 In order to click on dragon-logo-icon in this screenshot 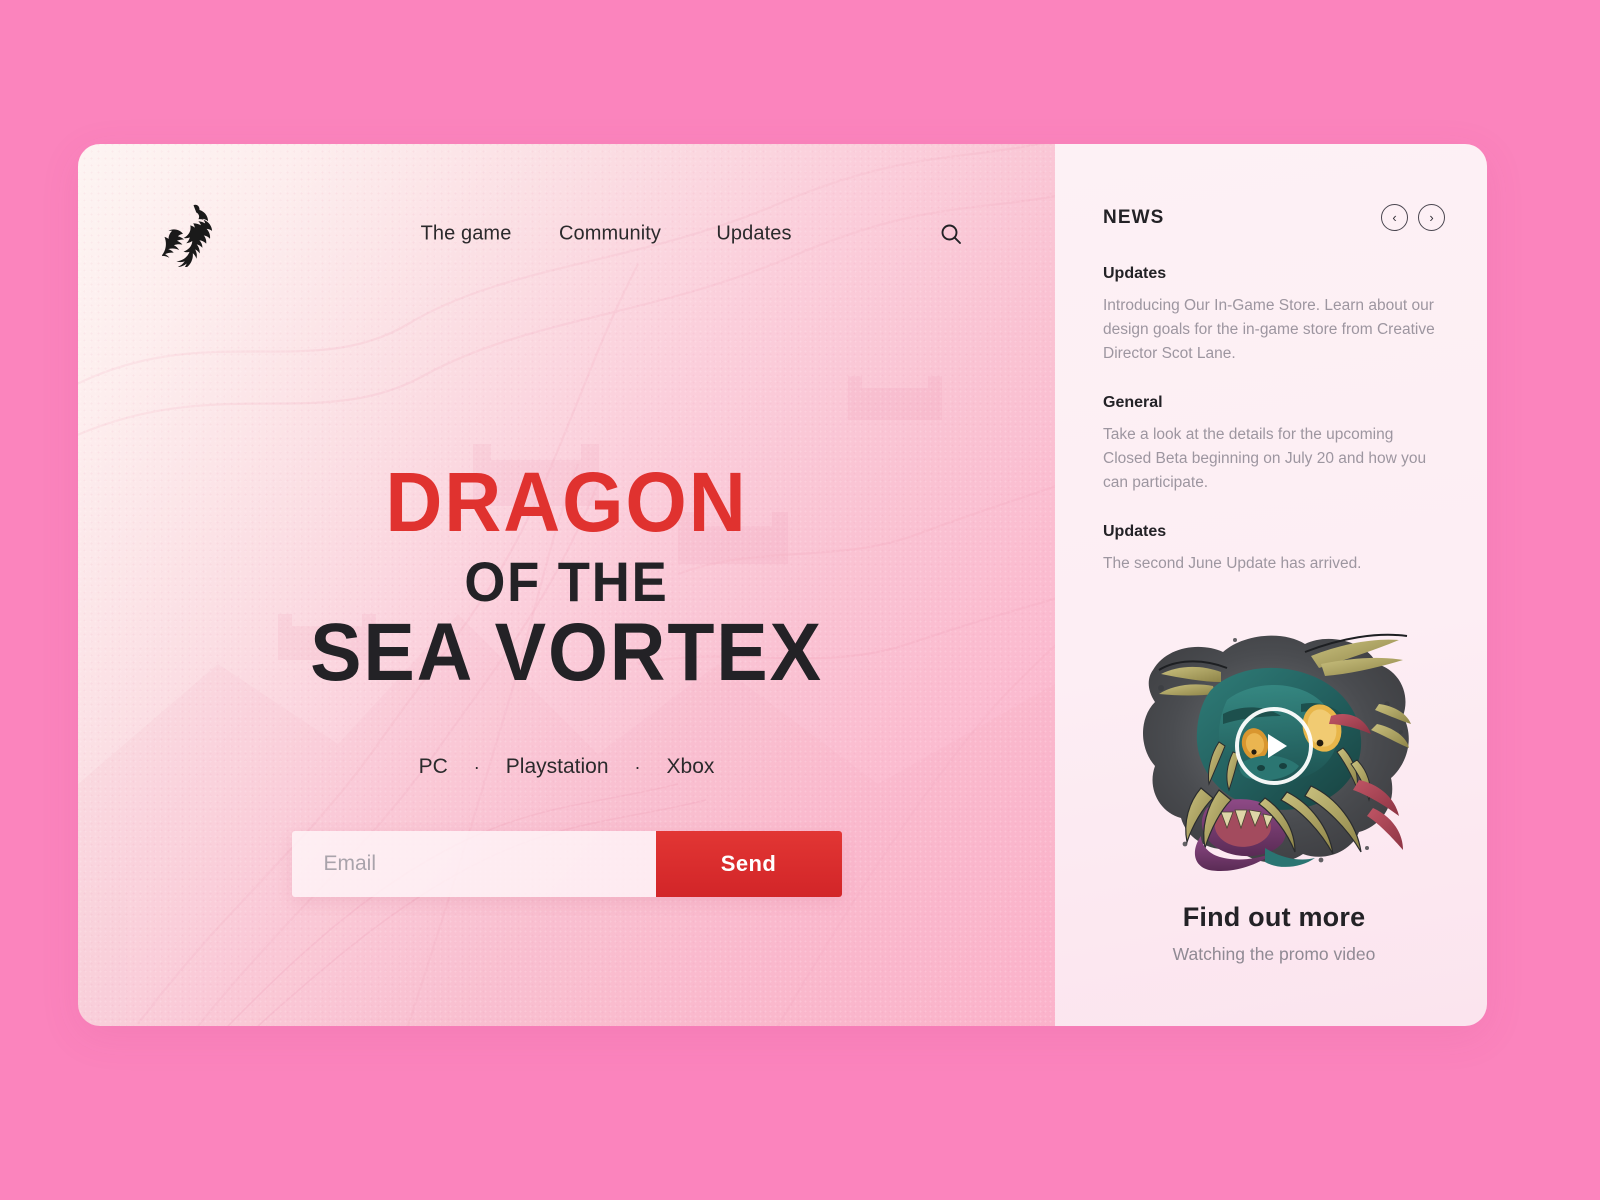, I will do `click(189, 234)`.